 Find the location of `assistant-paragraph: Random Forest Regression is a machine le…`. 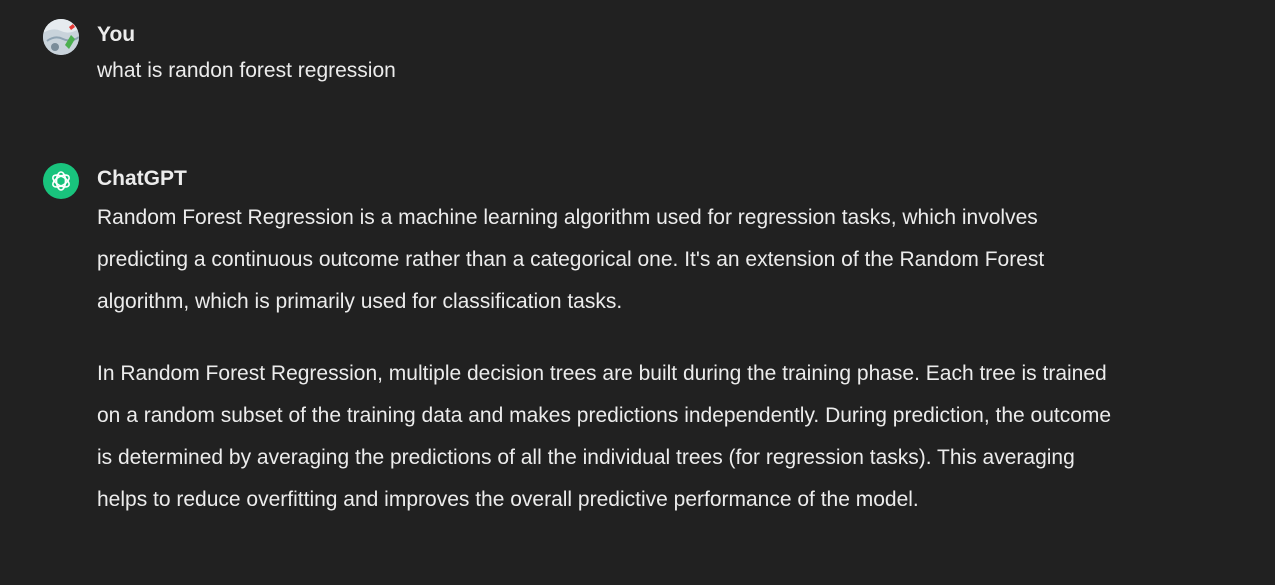

assistant-paragraph: Random Forest Regression is a machine le… is located at coordinates (571, 259).